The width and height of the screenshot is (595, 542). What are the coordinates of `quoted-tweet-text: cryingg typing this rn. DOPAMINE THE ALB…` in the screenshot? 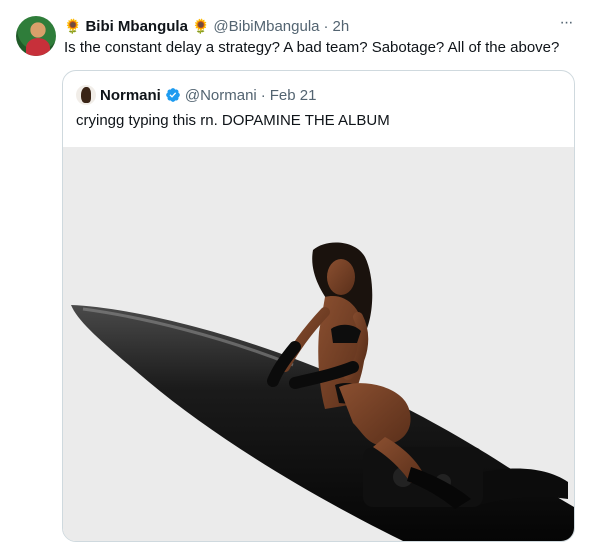 It's located at (233, 120).